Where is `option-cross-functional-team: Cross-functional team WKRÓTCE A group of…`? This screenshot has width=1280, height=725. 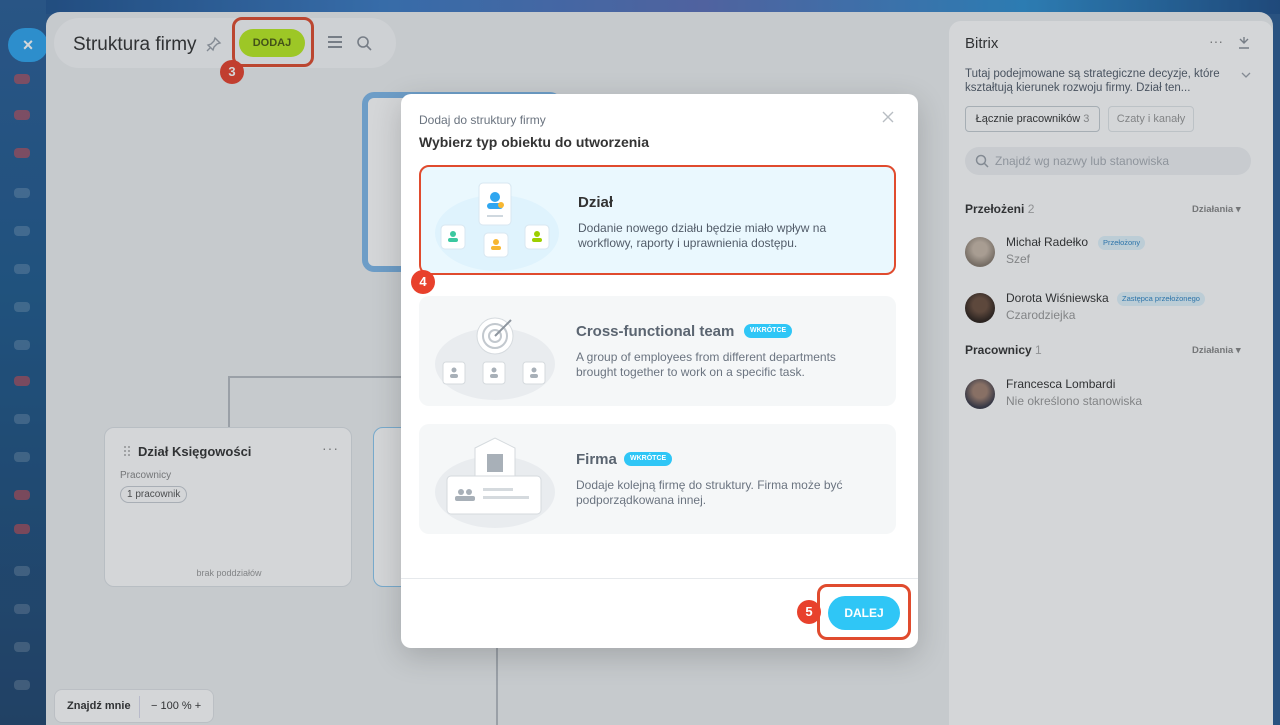 option-cross-functional-team: Cross-functional team WKRÓTCE A group of… is located at coordinates (657, 351).